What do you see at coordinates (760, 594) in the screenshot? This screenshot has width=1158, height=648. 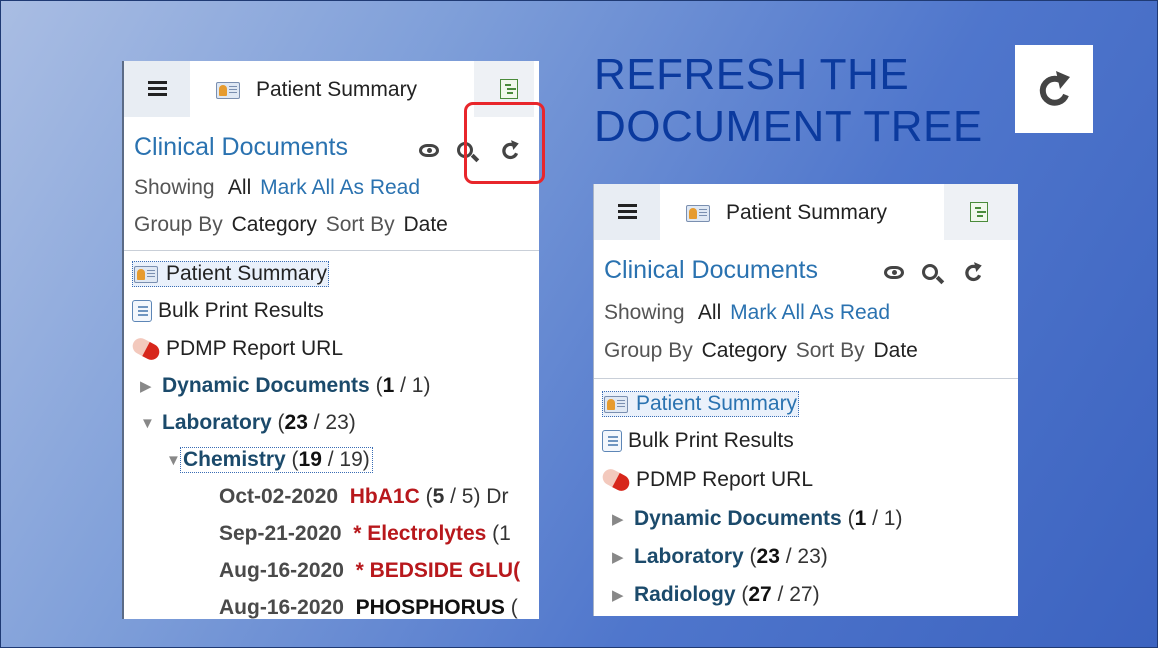 I see `unread-count: 27` at bounding box center [760, 594].